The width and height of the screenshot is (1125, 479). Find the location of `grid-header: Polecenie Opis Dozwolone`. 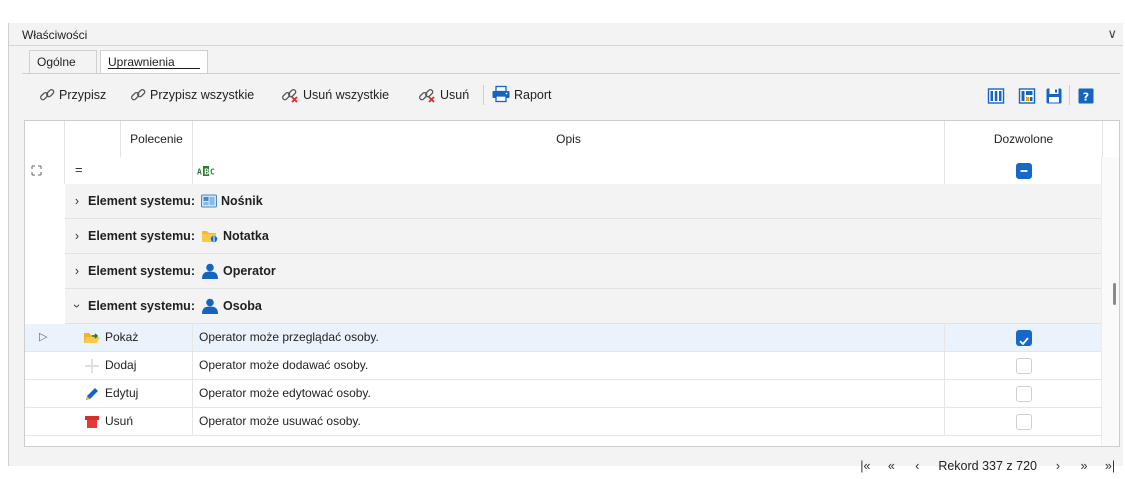

grid-header: Polecenie Opis Dozwolone is located at coordinates (564, 139).